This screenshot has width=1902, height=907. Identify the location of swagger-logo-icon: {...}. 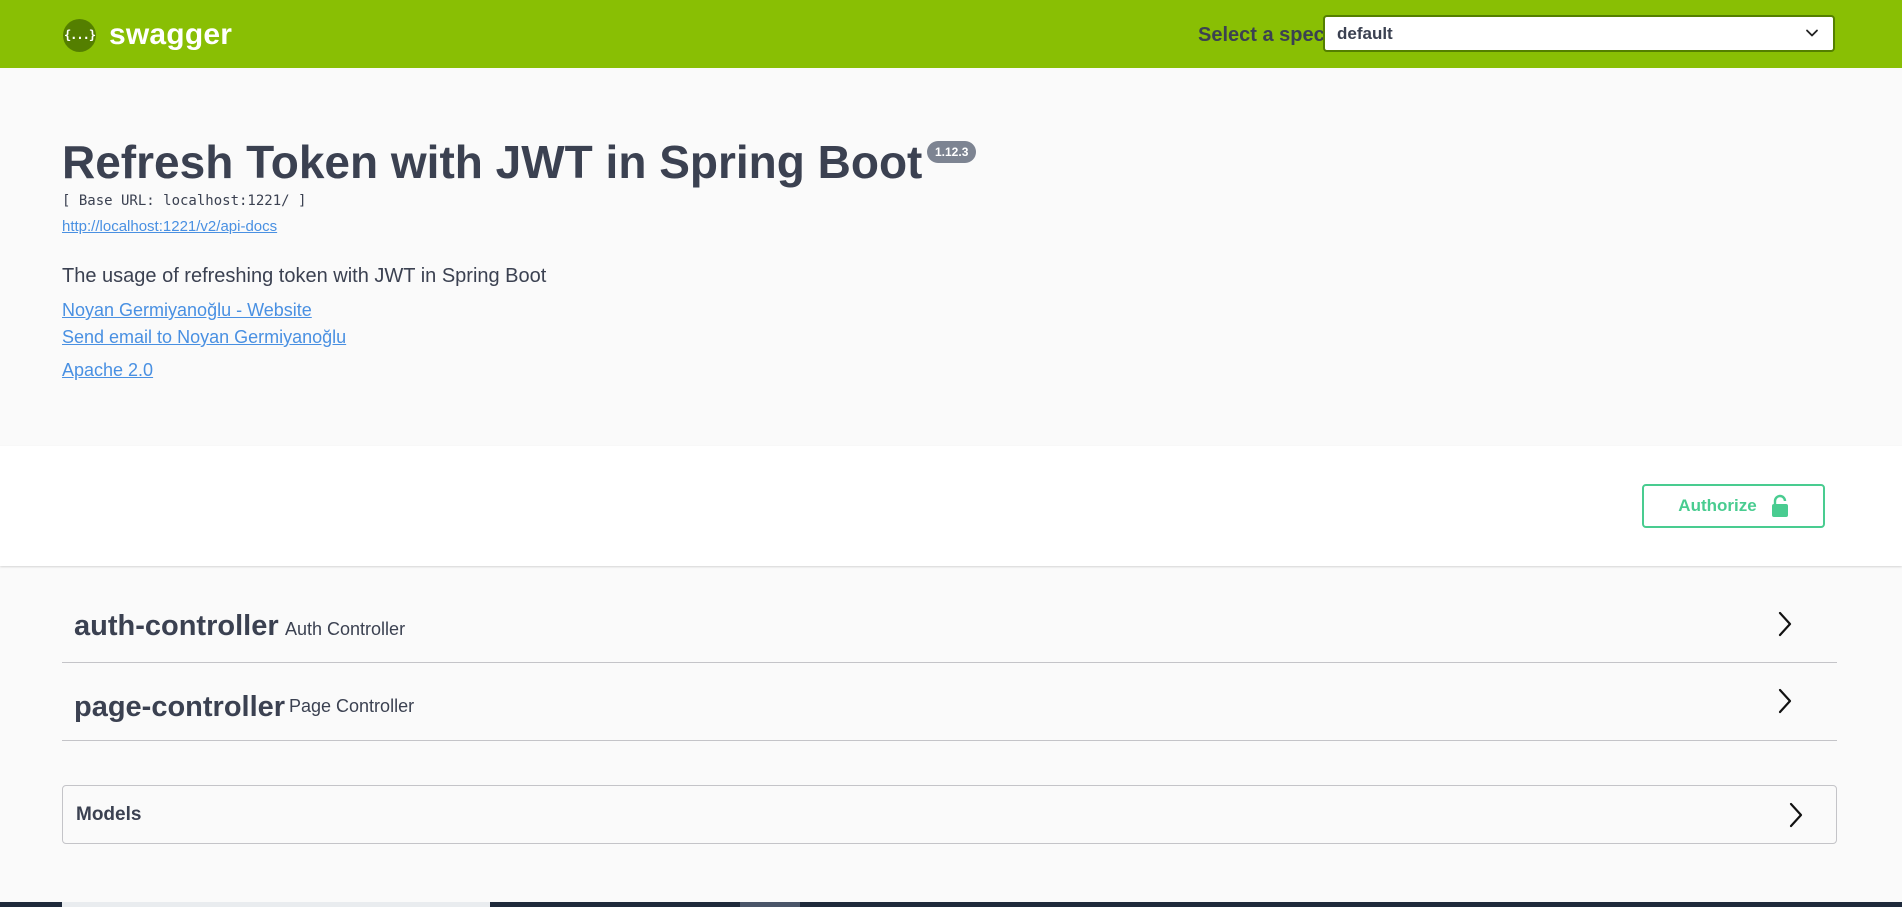
(79, 35).